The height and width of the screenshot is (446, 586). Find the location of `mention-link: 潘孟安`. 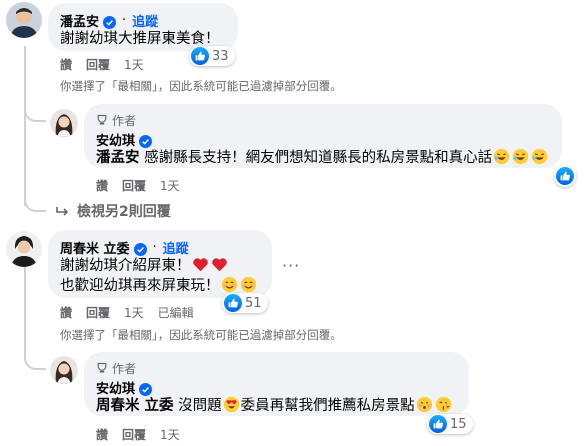

mention-link: 潘孟安 is located at coordinates (118, 158).